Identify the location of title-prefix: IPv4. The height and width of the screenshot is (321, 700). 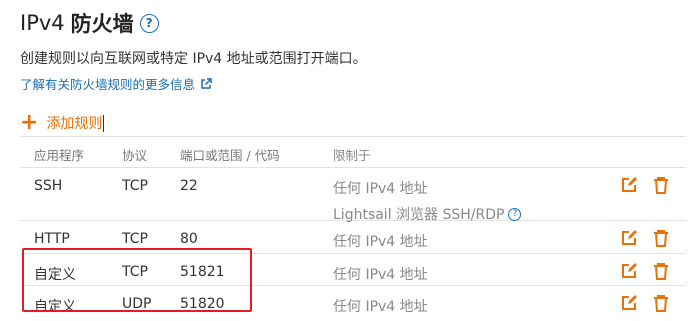
(42, 23).